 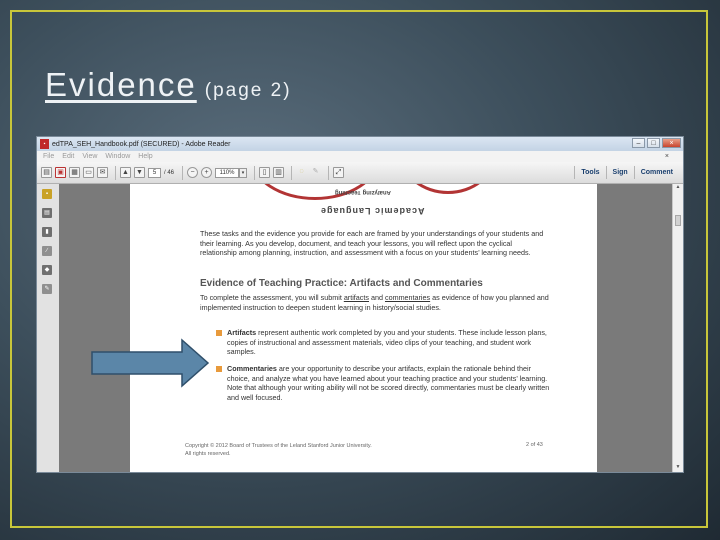 I want to click on scroll-thumb, so click(x=678, y=220).